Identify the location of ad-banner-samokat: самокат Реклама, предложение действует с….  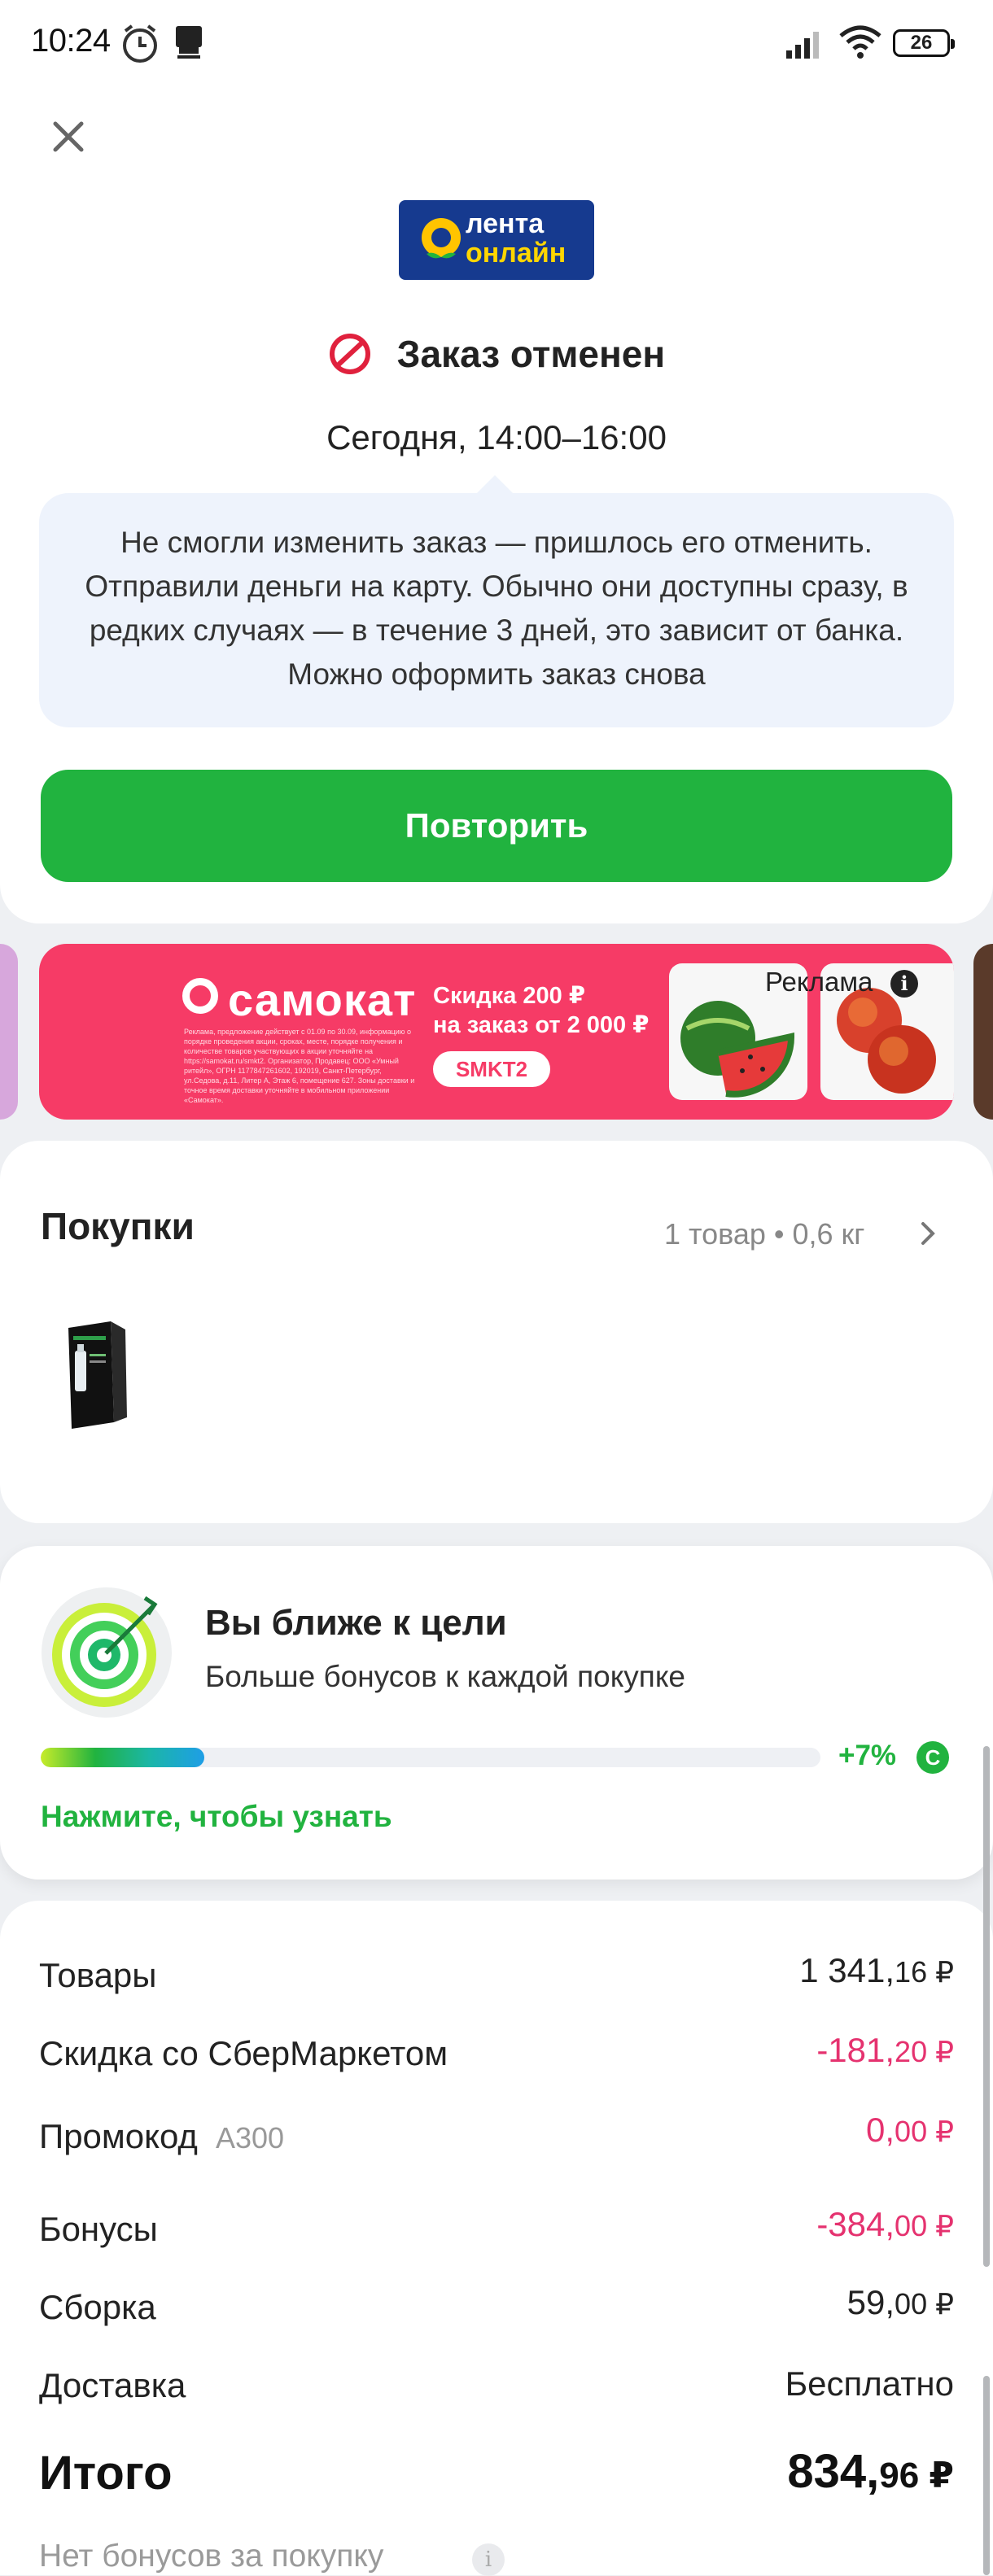
(496, 1032).